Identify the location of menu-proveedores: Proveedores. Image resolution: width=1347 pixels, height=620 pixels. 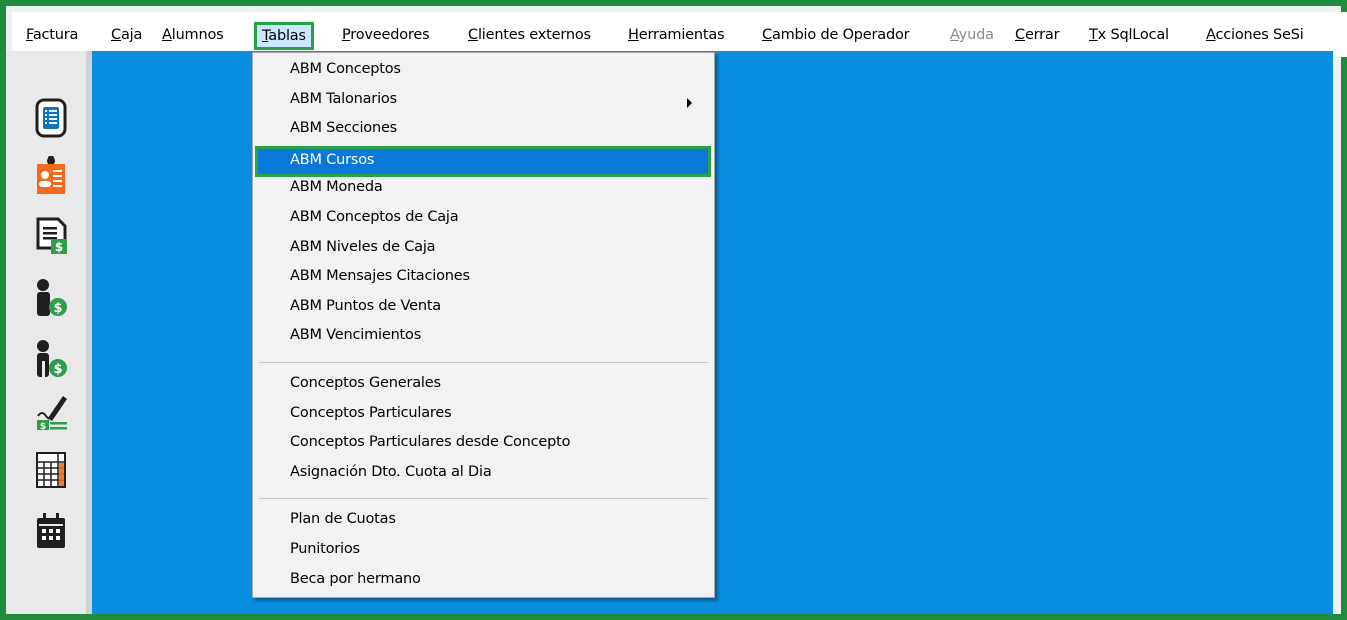
(386, 35).